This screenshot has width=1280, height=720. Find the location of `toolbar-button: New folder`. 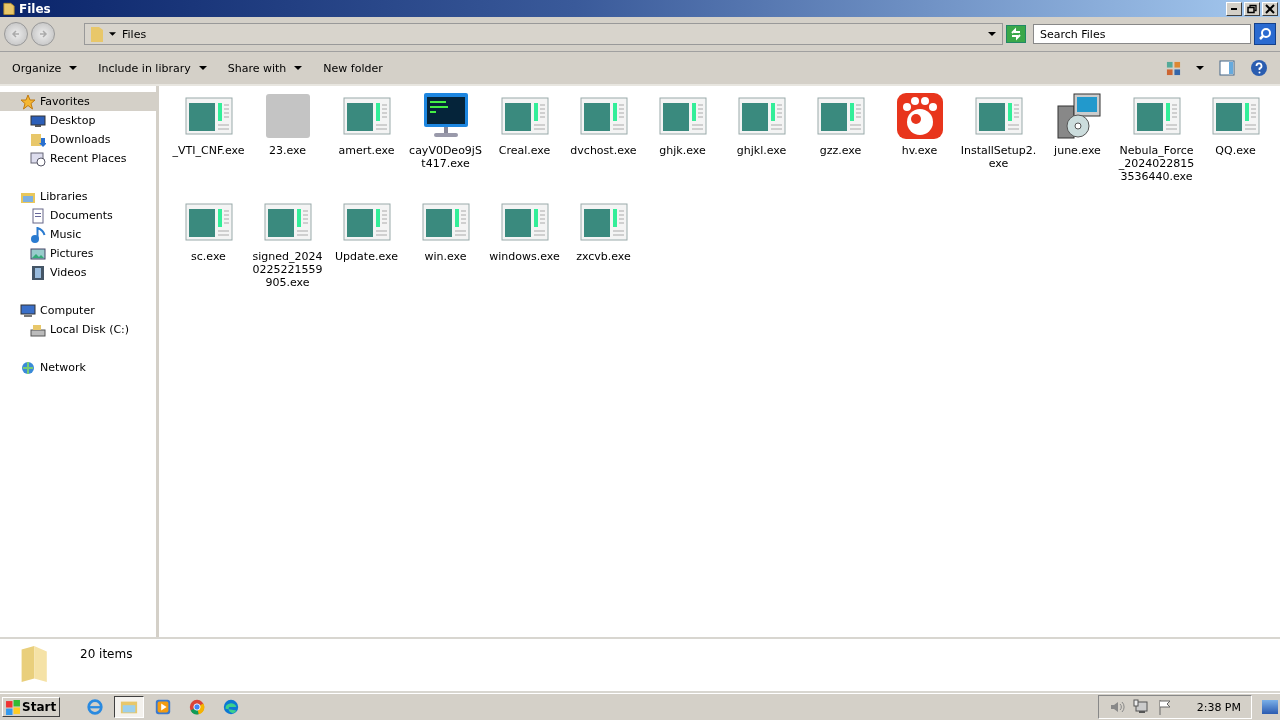

toolbar-button: New folder is located at coordinates (353, 68).